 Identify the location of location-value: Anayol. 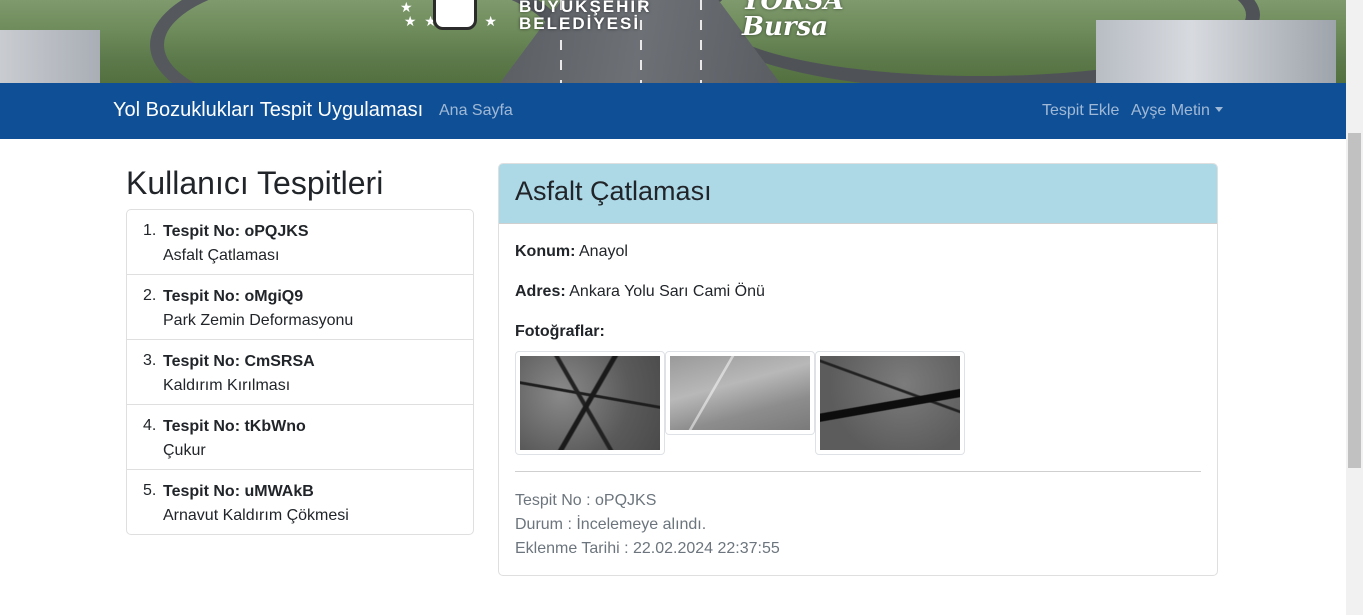
(603, 251).